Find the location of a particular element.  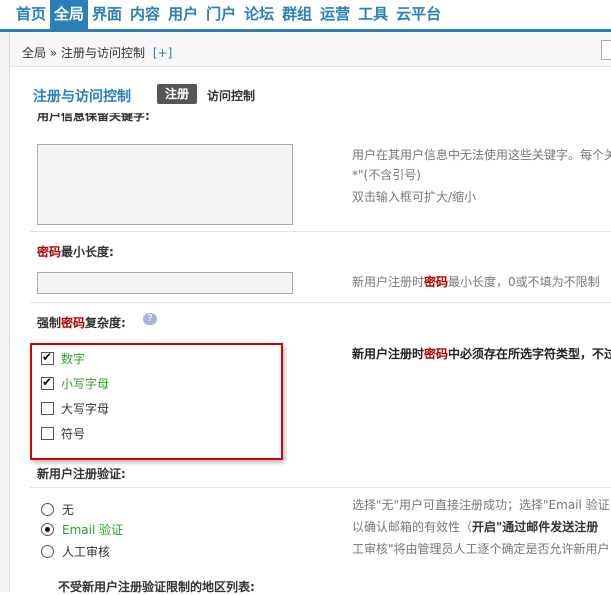

nav-item-interface: 界面 is located at coordinates (107, 14).